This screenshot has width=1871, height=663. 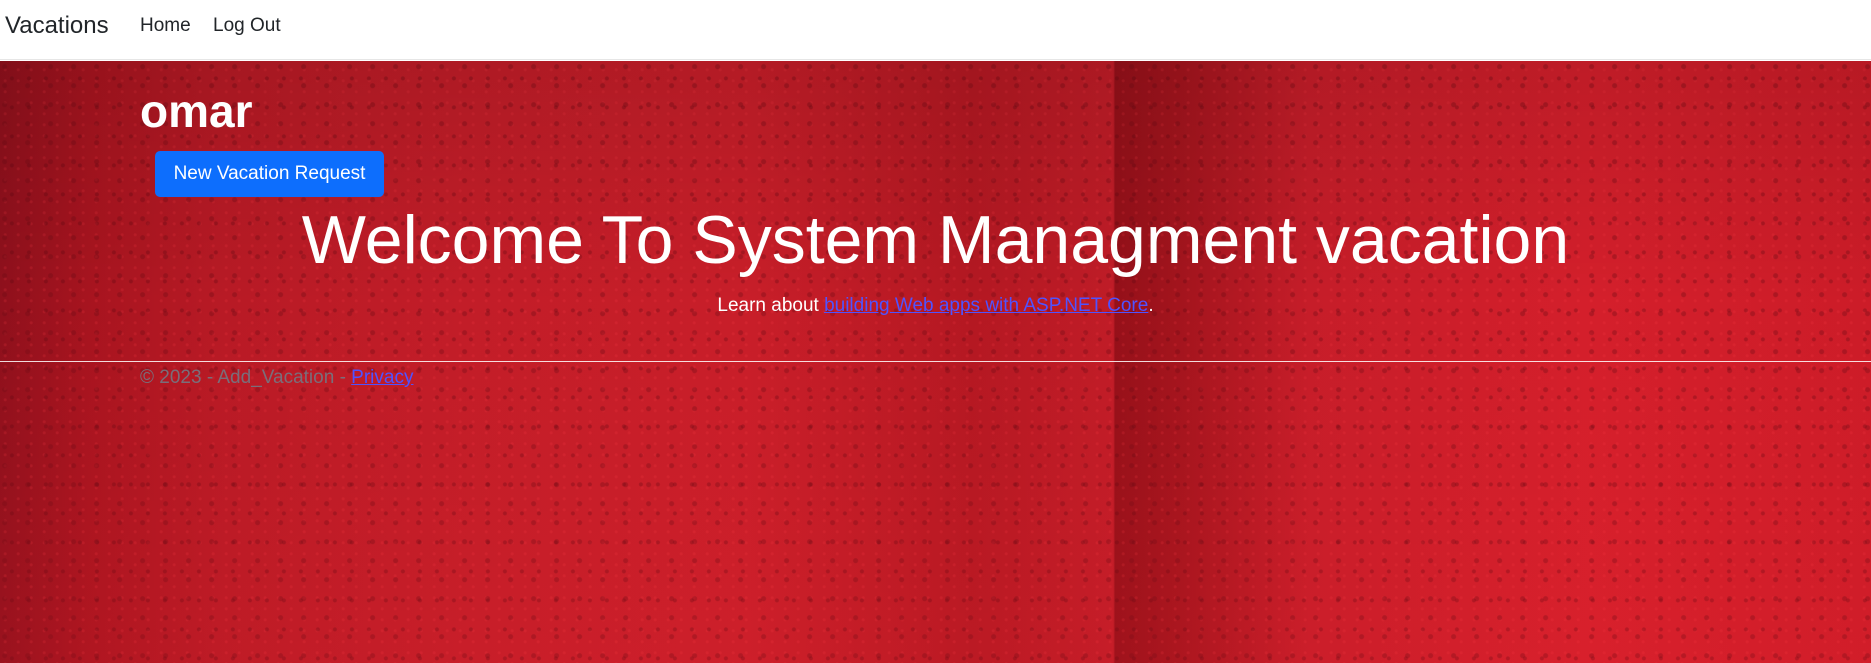 What do you see at coordinates (1151, 305) in the screenshot?
I see `learn-suffix: .` at bounding box center [1151, 305].